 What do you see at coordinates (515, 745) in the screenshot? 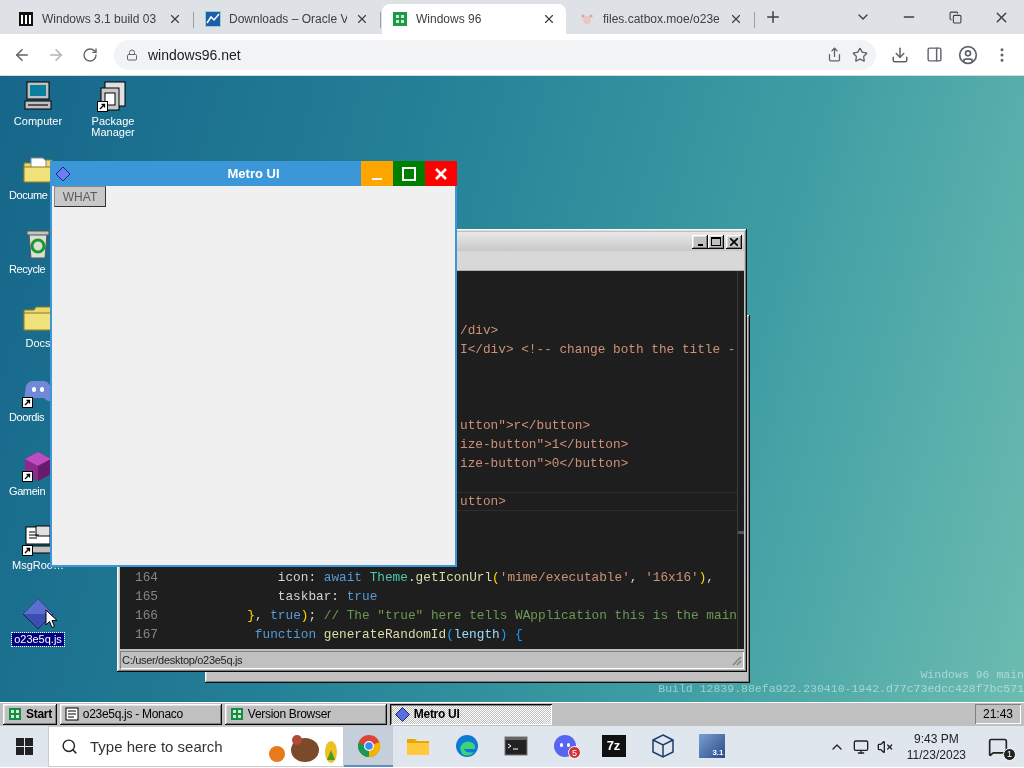
I see `terminal-icon` at bounding box center [515, 745].